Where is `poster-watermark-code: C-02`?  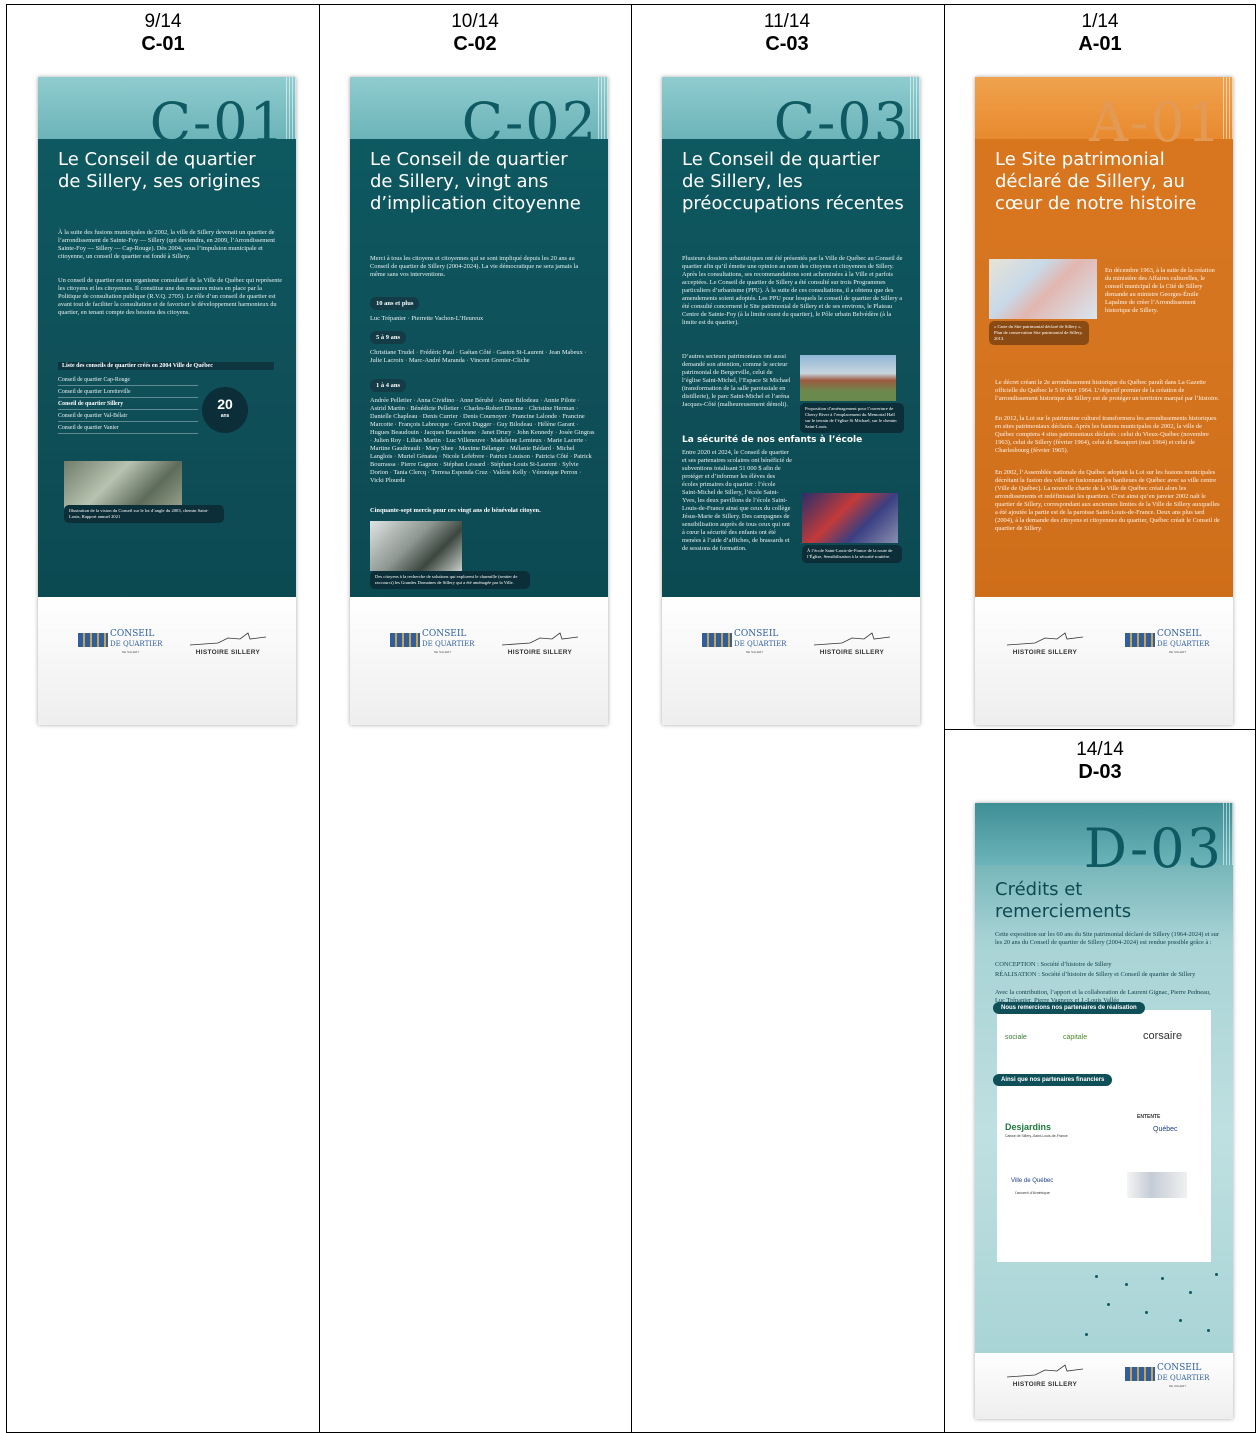 poster-watermark-code: C-02 is located at coordinates (529, 122).